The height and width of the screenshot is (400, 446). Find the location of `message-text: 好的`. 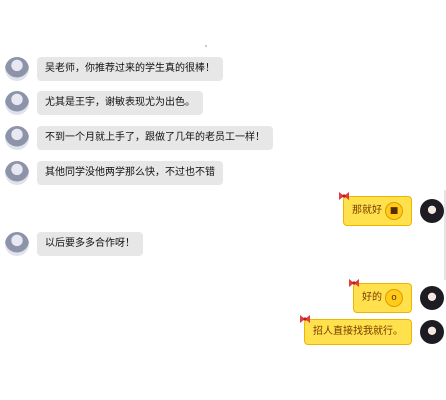

message-text: 好的 is located at coordinates (372, 297).